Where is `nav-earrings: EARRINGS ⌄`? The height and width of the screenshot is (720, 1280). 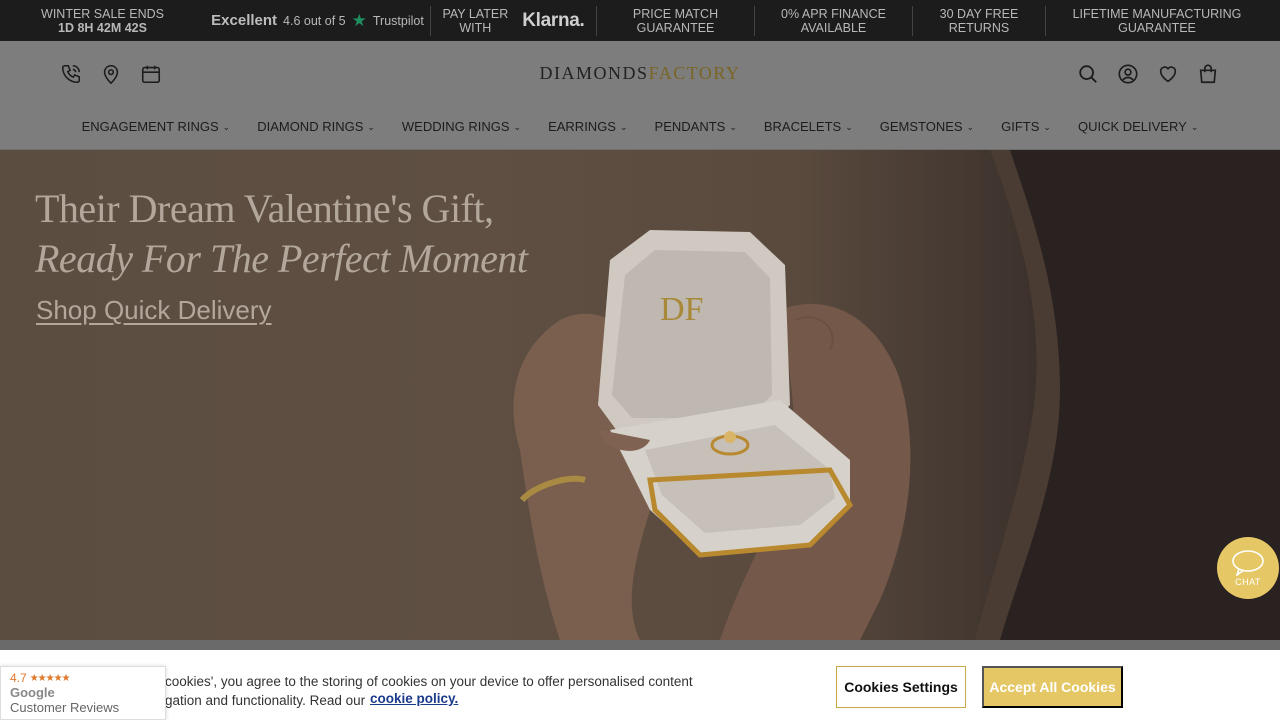
nav-earrings: EARRINGS ⌄ is located at coordinates (587, 126).